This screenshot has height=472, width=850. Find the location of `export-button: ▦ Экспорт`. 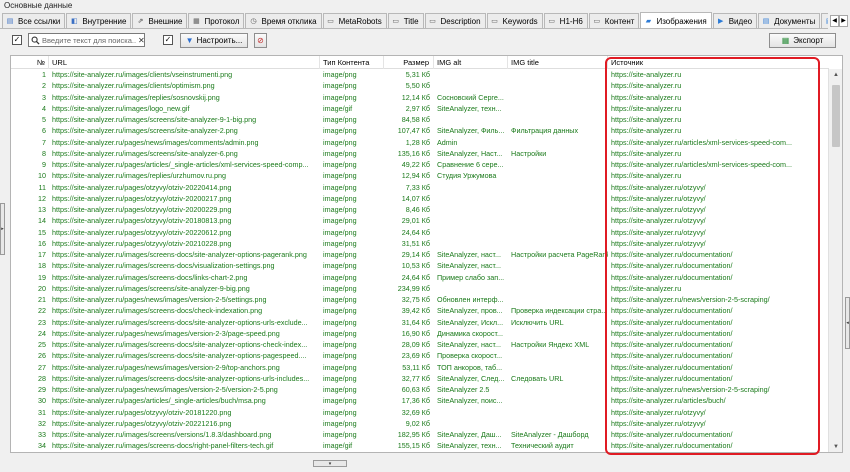

export-button: ▦ Экспорт is located at coordinates (802, 40).